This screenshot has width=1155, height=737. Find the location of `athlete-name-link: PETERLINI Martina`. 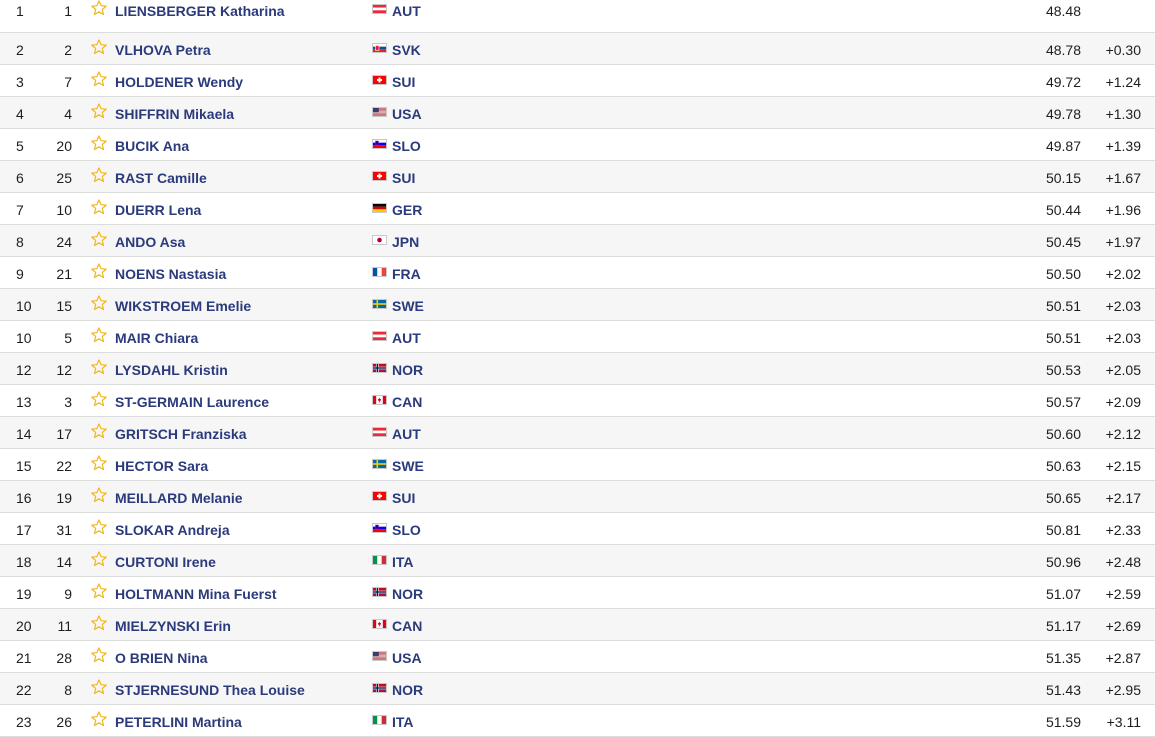

athlete-name-link: PETERLINI Martina is located at coordinates (178, 722).